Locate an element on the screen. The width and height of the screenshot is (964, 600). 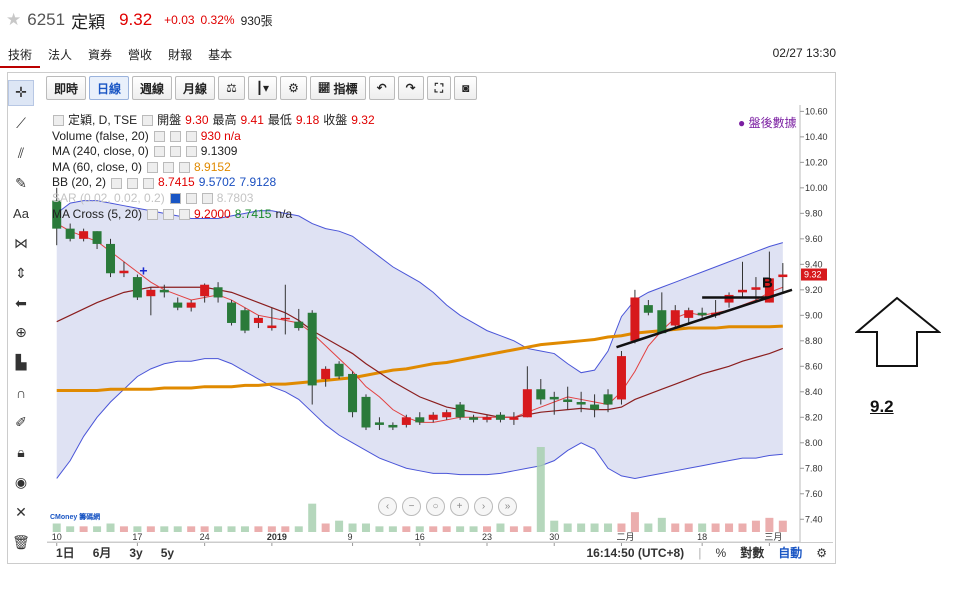
after-hours-label: ● 盤後數據 is located at coordinates (767, 122).